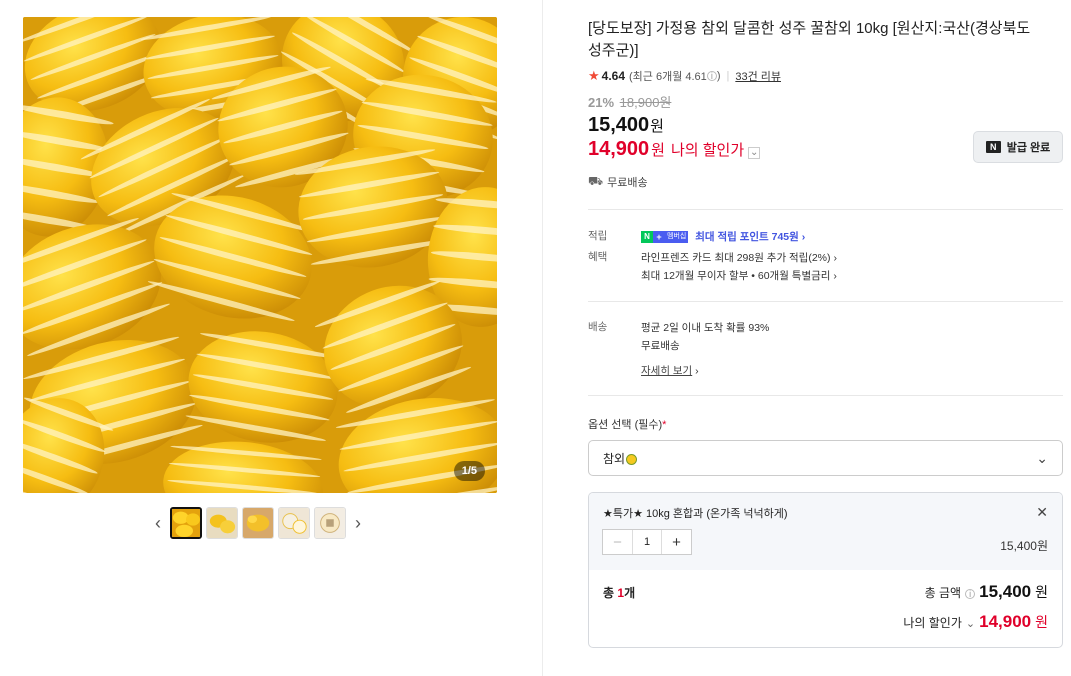 The height and width of the screenshot is (676, 1071). What do you see at coordinates (598, 327) in the screenshot?
I see `delivery-label: 배송` at bounding box center [598, 327].